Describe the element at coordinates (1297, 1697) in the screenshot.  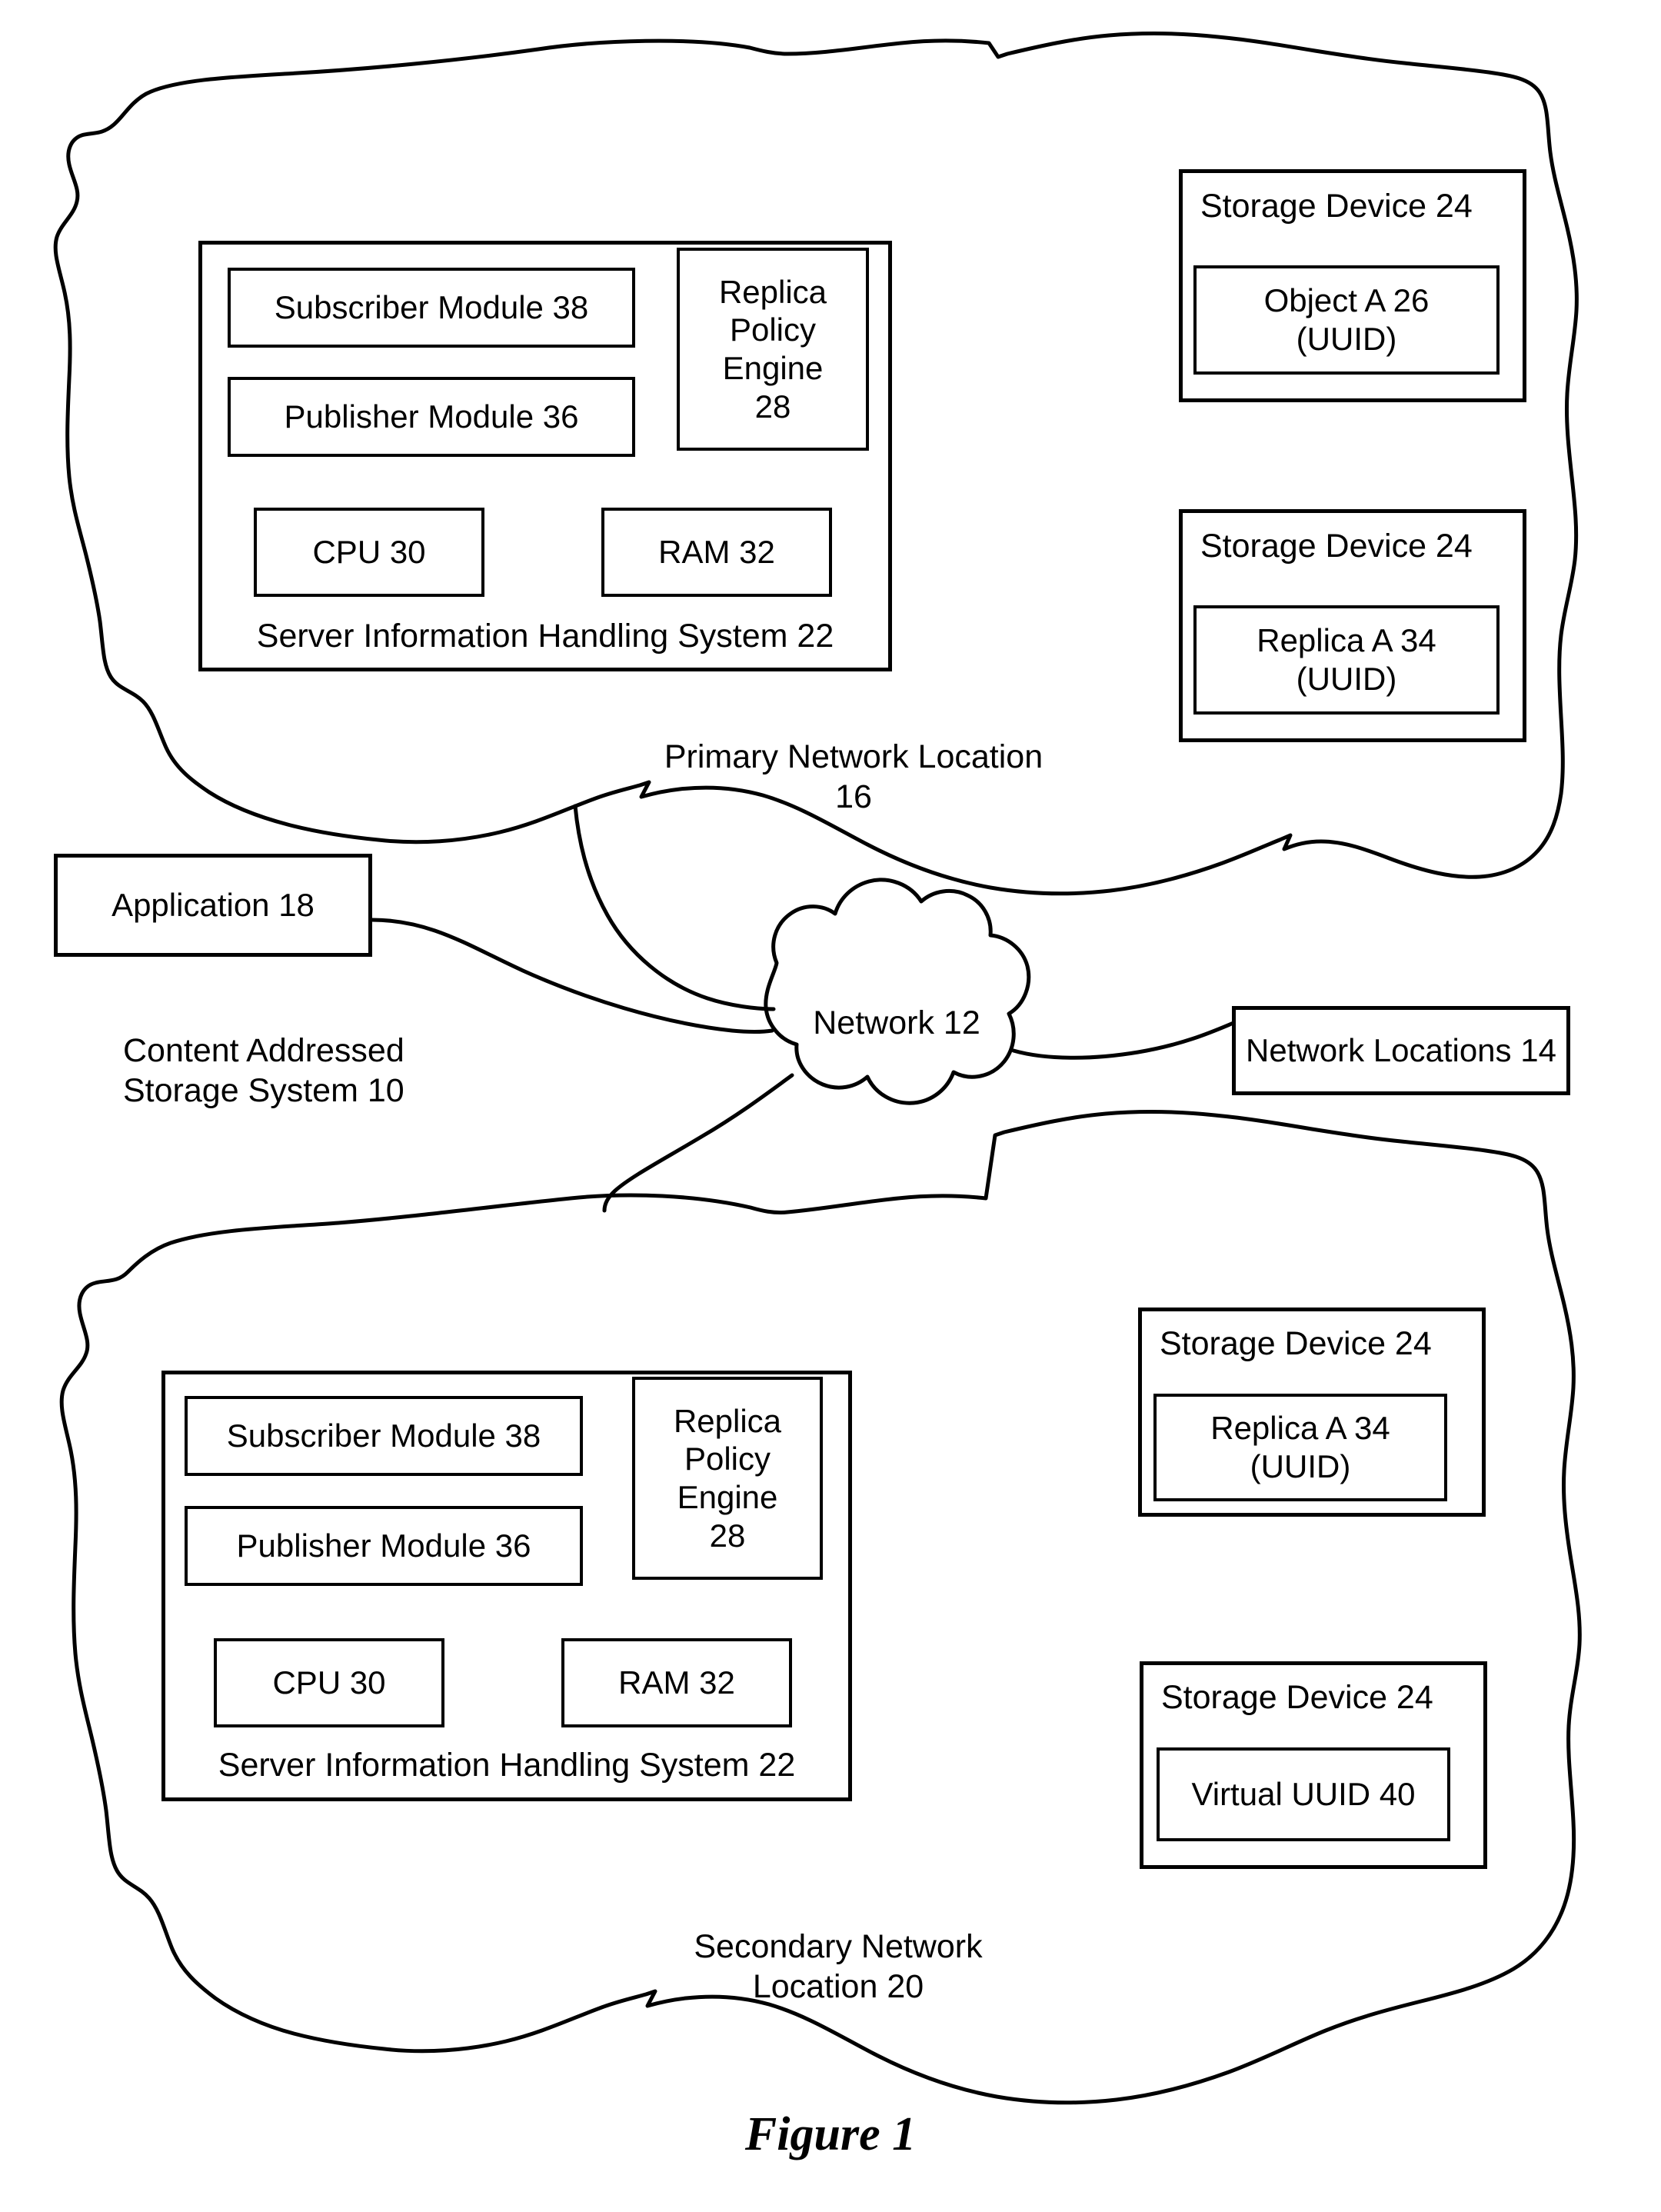
I see `secondary-storage-device-2-title: Storage Device 24` at that location.